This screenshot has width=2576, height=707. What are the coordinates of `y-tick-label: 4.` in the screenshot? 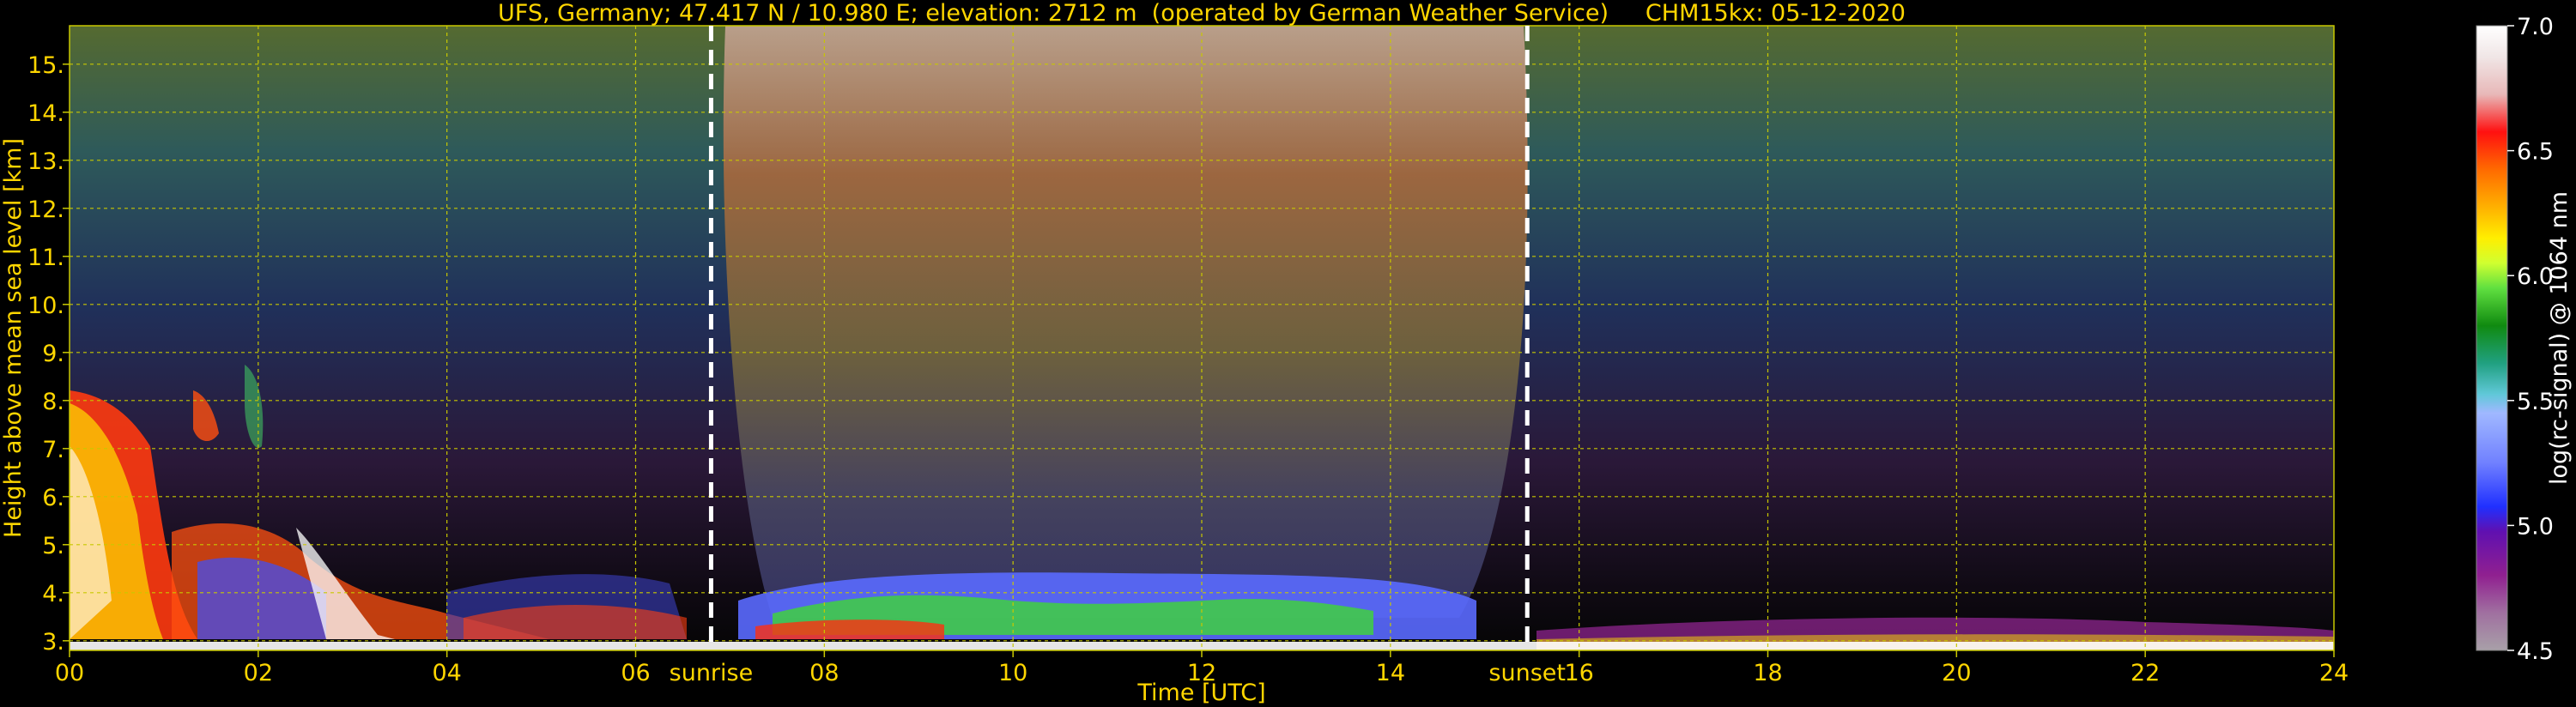 It's located at (53, 594).